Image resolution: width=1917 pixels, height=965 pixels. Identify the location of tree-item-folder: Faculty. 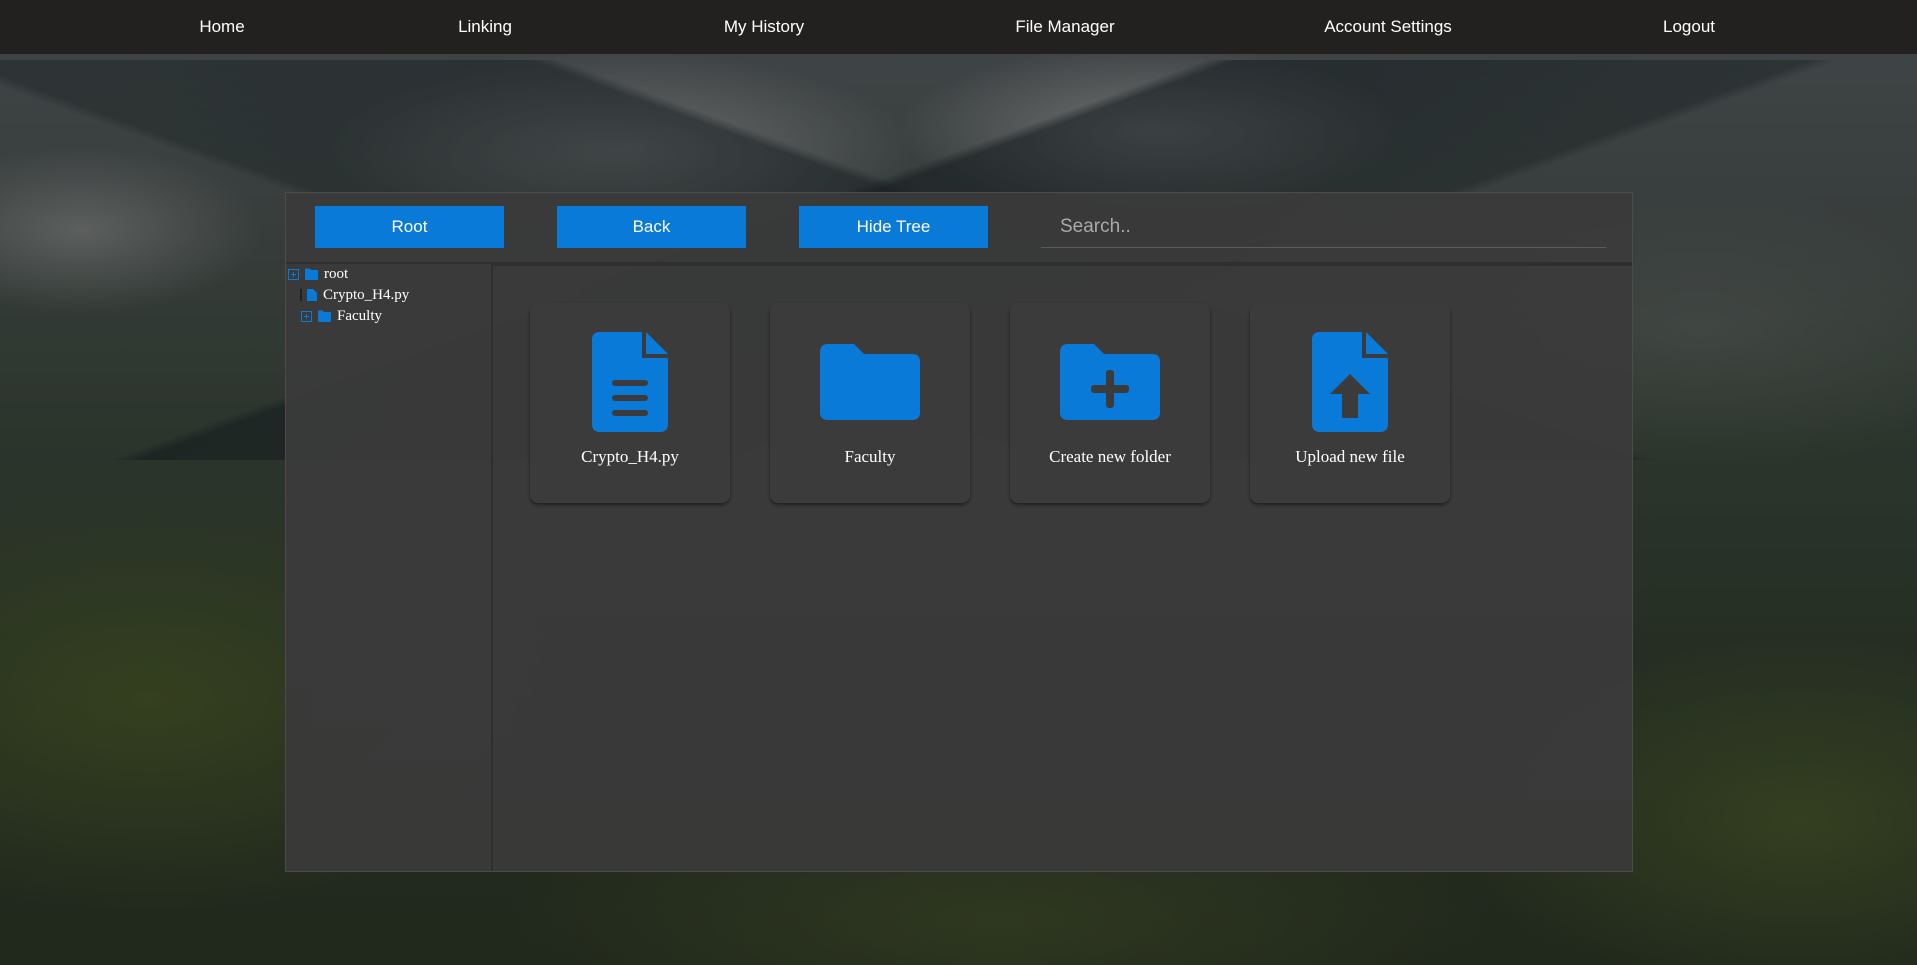
(341, 316).